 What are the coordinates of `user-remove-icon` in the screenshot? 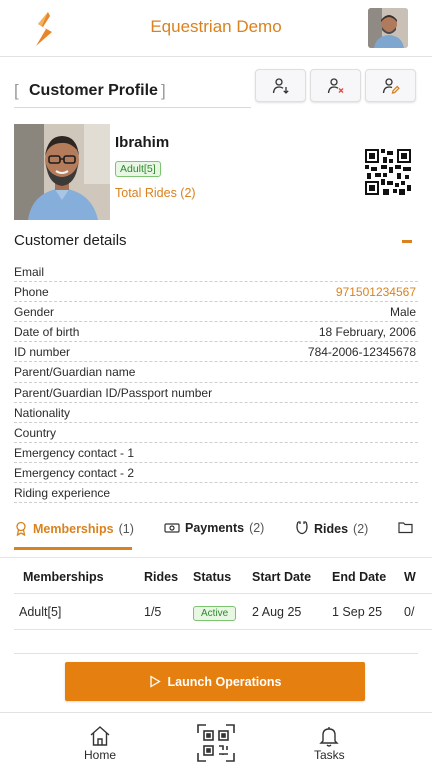 It's located at (335, 85).